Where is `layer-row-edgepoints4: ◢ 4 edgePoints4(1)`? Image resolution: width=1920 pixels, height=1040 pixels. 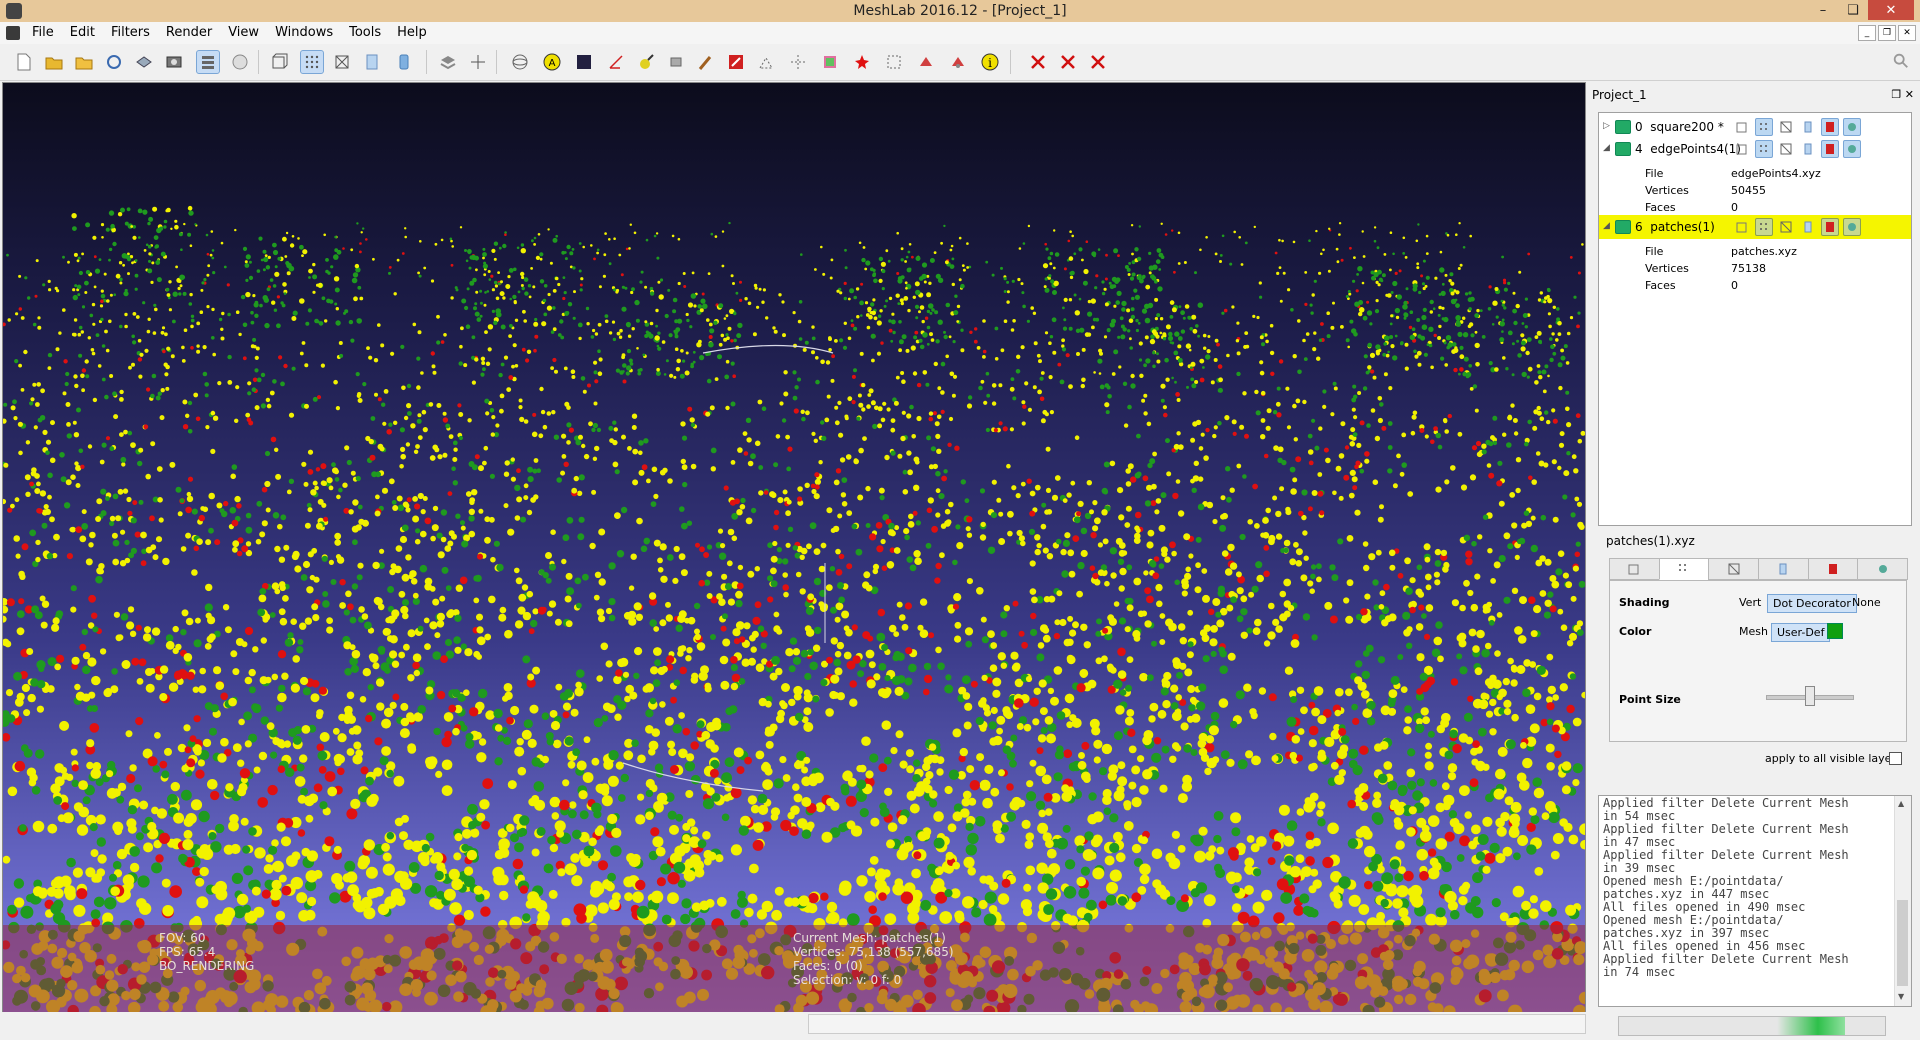
layer-row-edgepoints4: ◢ 4 edgePoints4(1) is located at coordinates (1755, 149).